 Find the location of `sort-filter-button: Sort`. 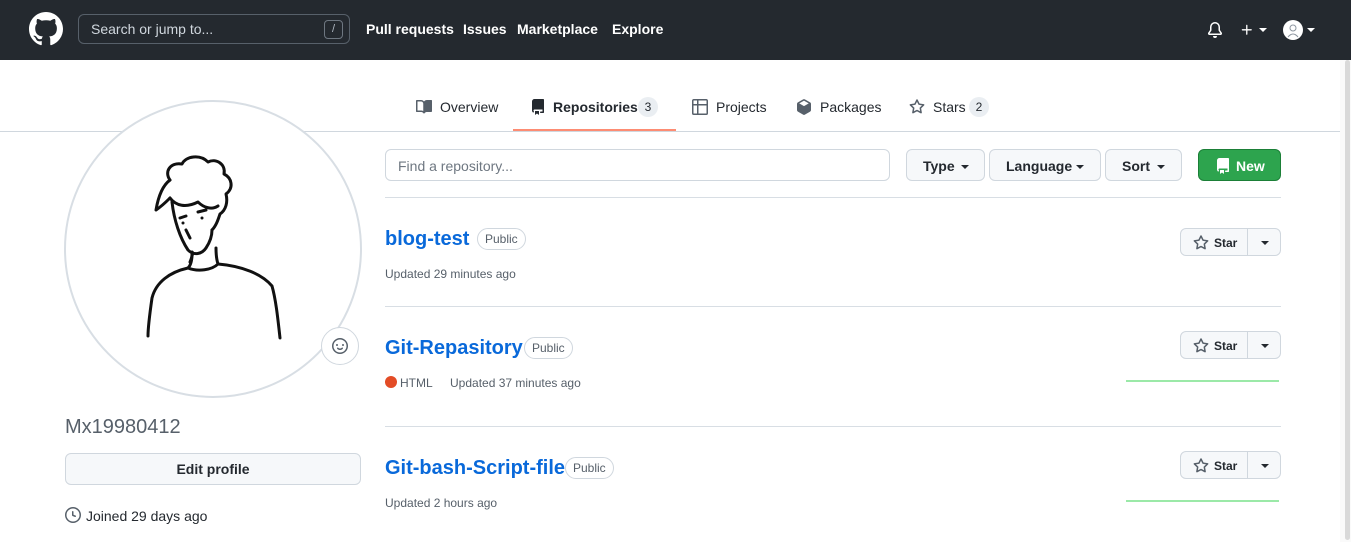

sort-filter-button: Sort is located at coordinates (1143, 165).